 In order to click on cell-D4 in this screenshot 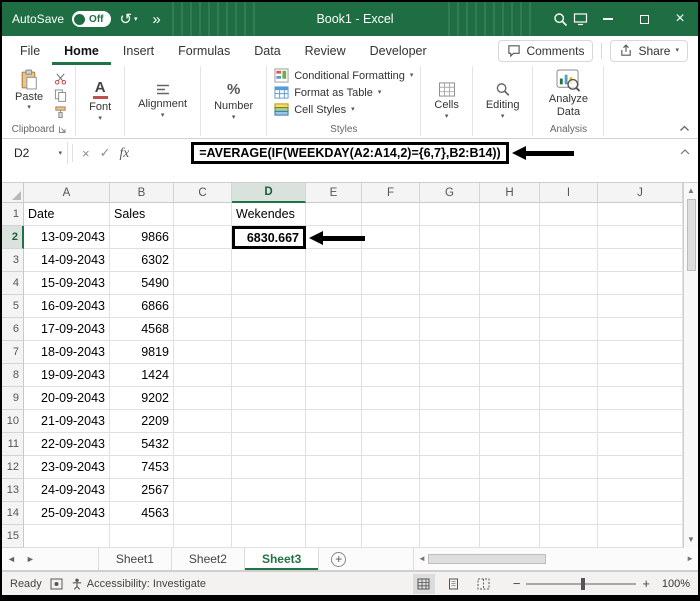, I will do `click(269, 283)`.